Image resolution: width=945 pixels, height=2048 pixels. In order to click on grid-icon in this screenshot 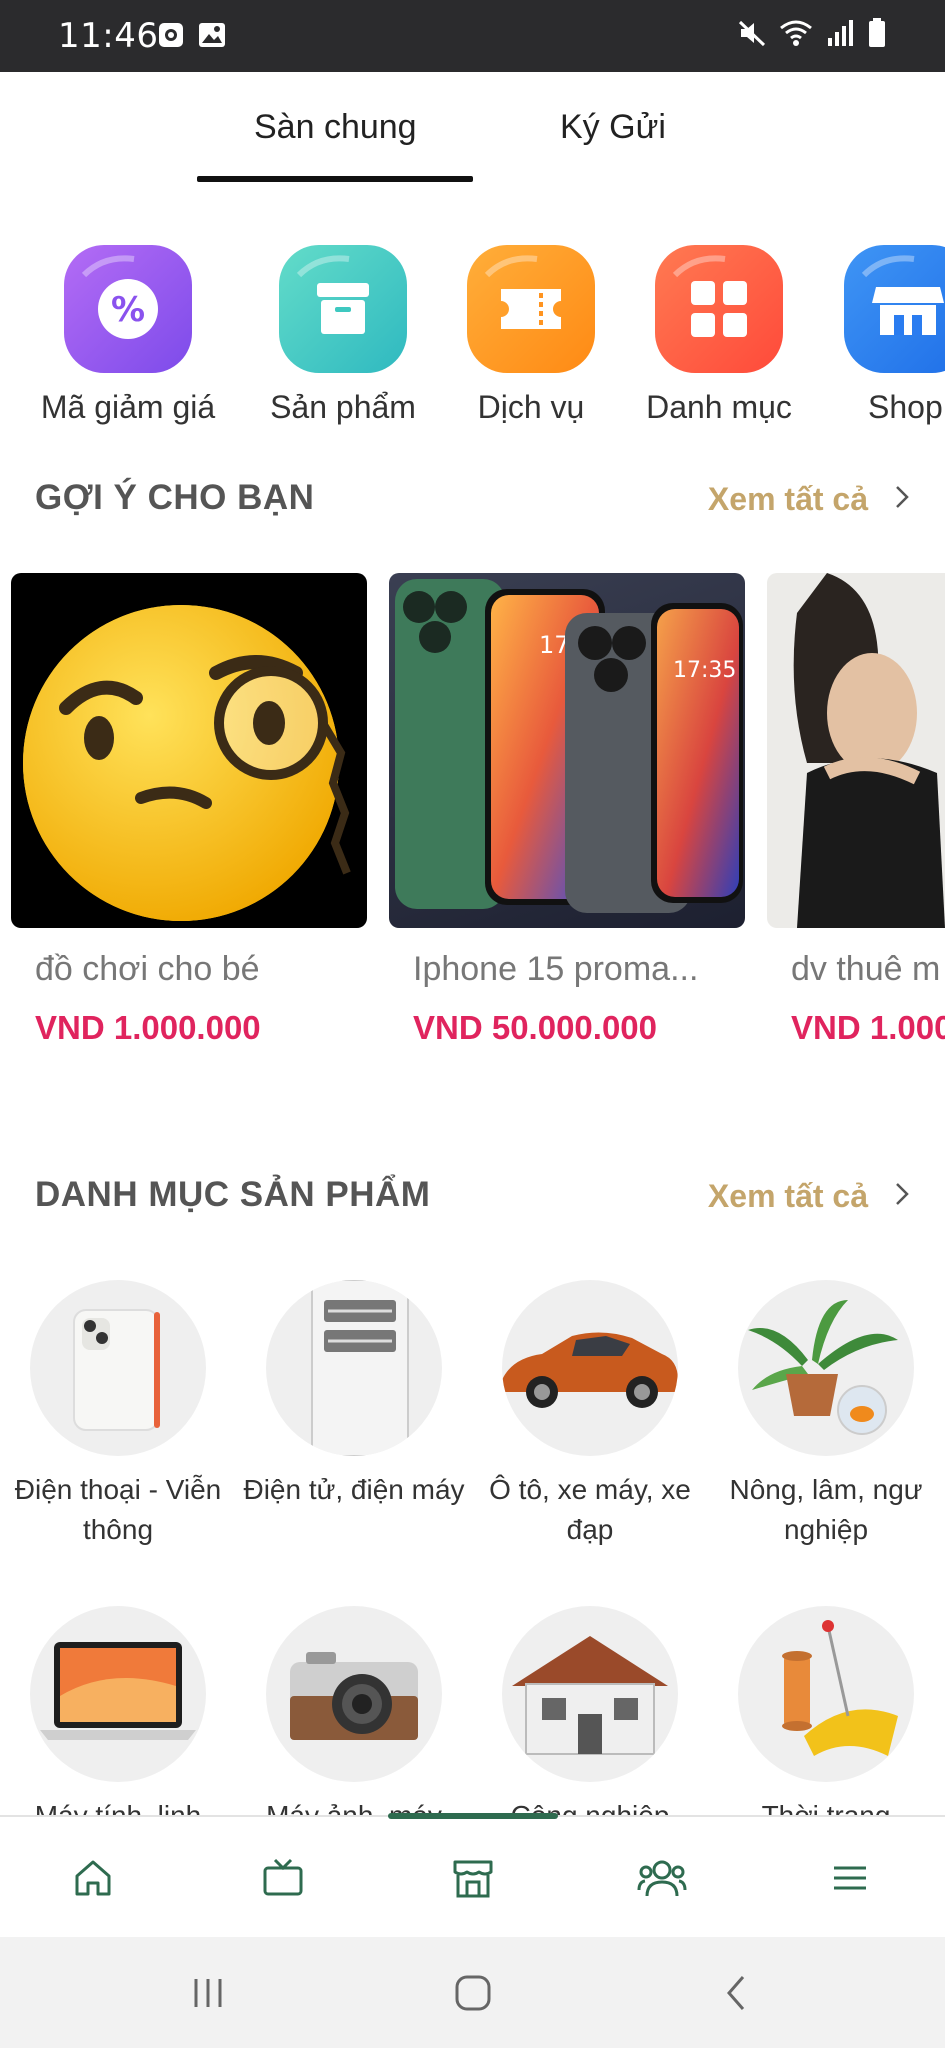, I will do `click(719, 309)`.